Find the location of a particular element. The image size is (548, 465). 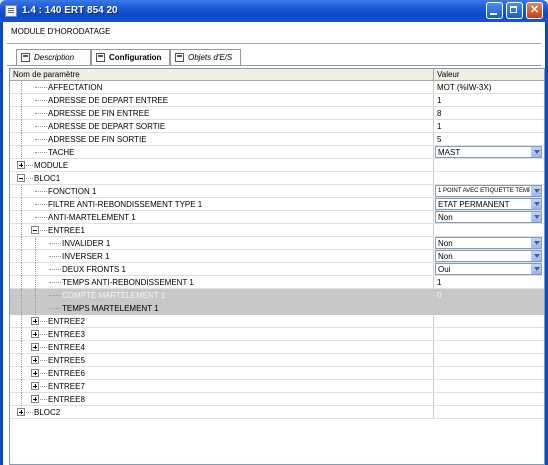

table-row: ENTREE4 is located at coordinates (277, 347).